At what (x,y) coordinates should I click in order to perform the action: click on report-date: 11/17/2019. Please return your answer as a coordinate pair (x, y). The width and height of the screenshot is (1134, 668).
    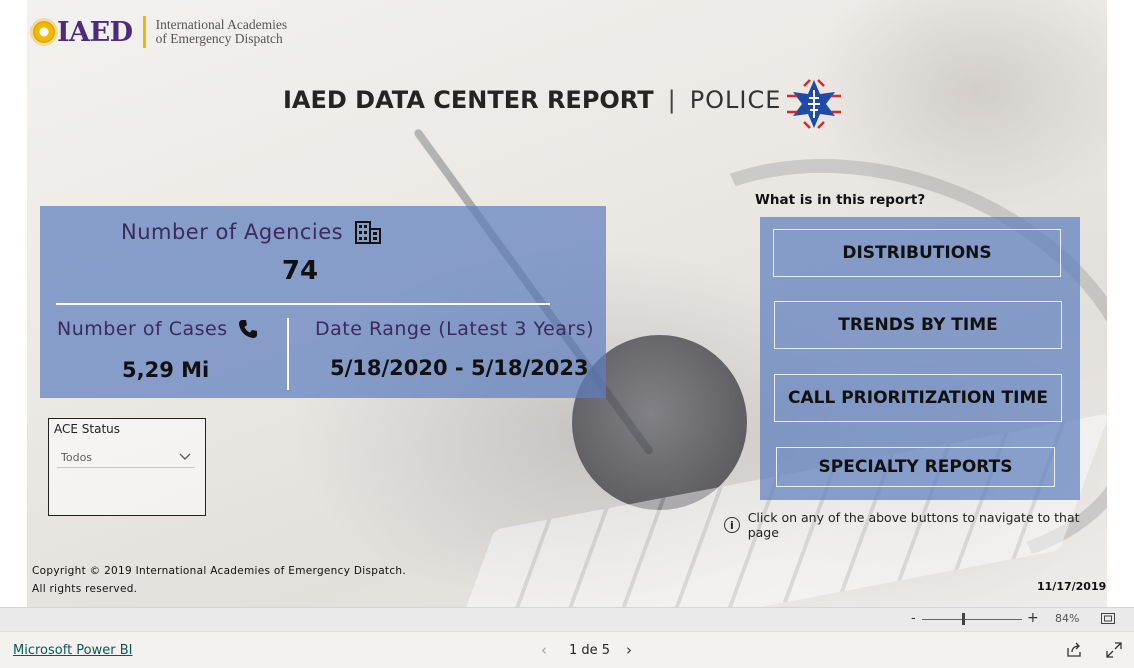
    Looking at the image, I should click on (1072, 586).